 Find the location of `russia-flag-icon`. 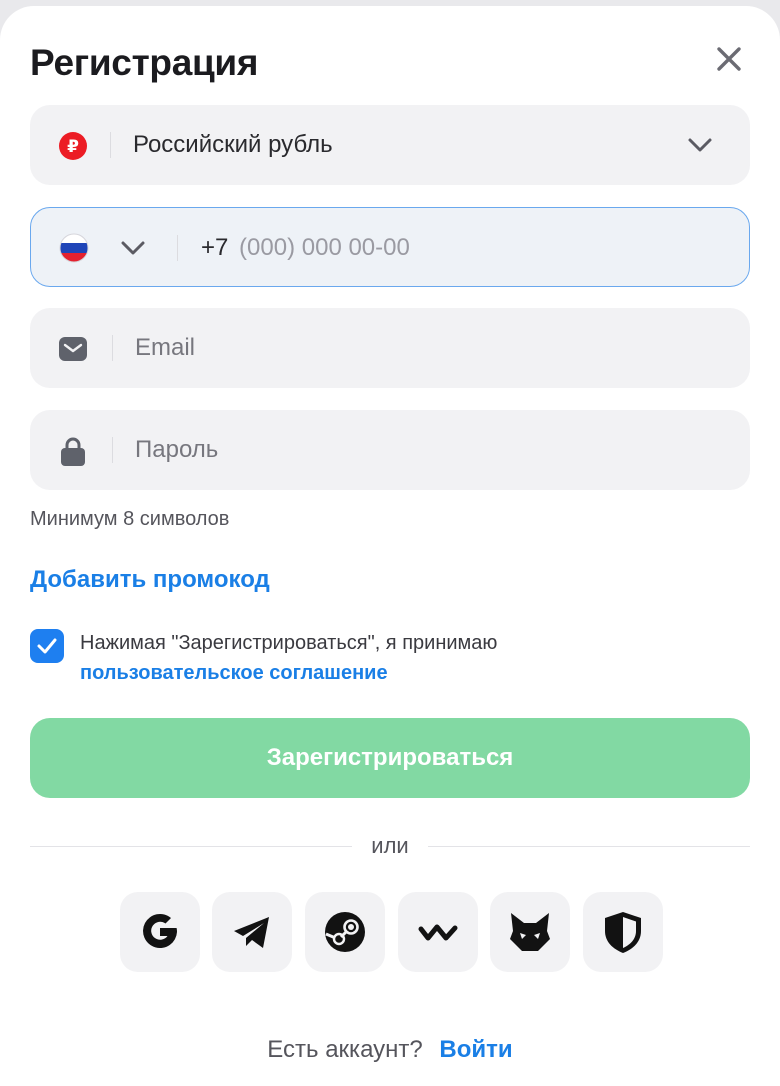

russia-flag-icon is located at coordinates (74, 248).